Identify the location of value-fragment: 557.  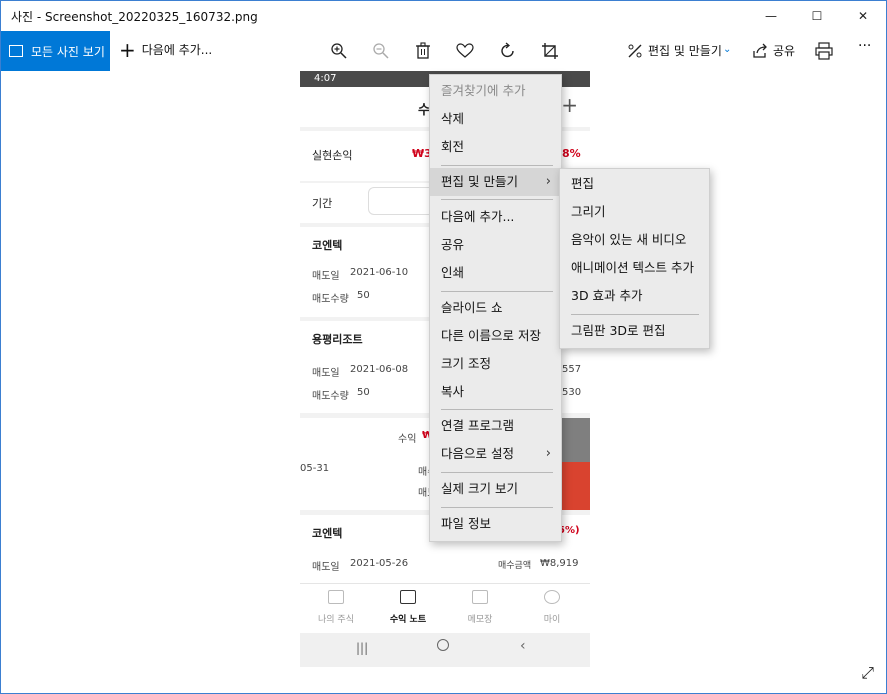
(572, 369).